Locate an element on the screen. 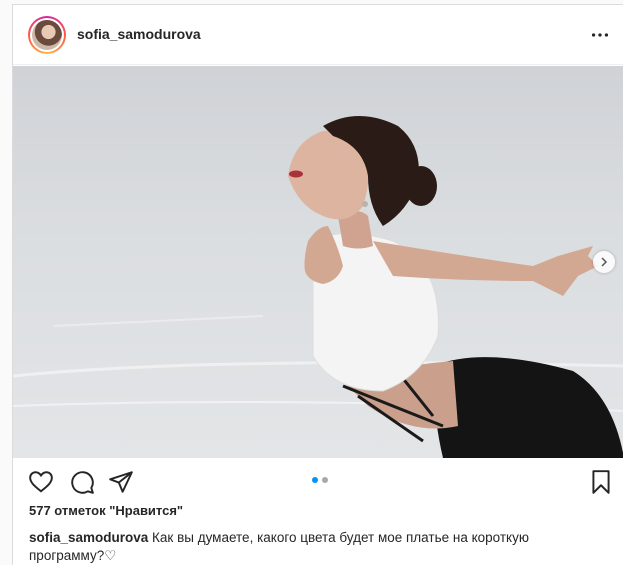 The height and width of the screenshot is (565, 623). more-horizontal-icon is located at coordinates (600, 35).